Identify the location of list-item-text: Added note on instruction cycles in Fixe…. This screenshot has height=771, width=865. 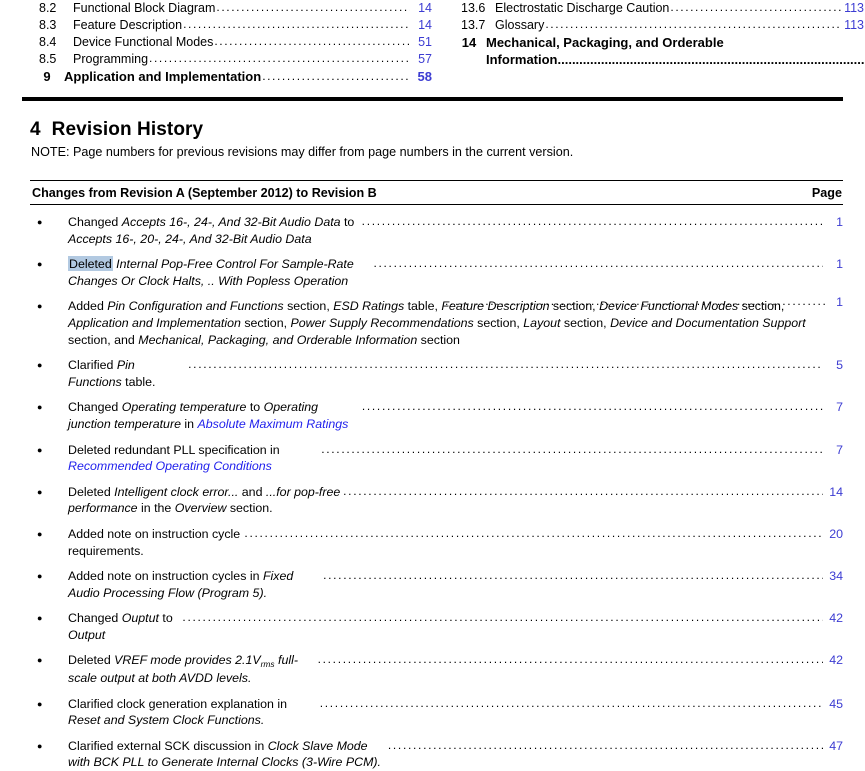
(195, 584).